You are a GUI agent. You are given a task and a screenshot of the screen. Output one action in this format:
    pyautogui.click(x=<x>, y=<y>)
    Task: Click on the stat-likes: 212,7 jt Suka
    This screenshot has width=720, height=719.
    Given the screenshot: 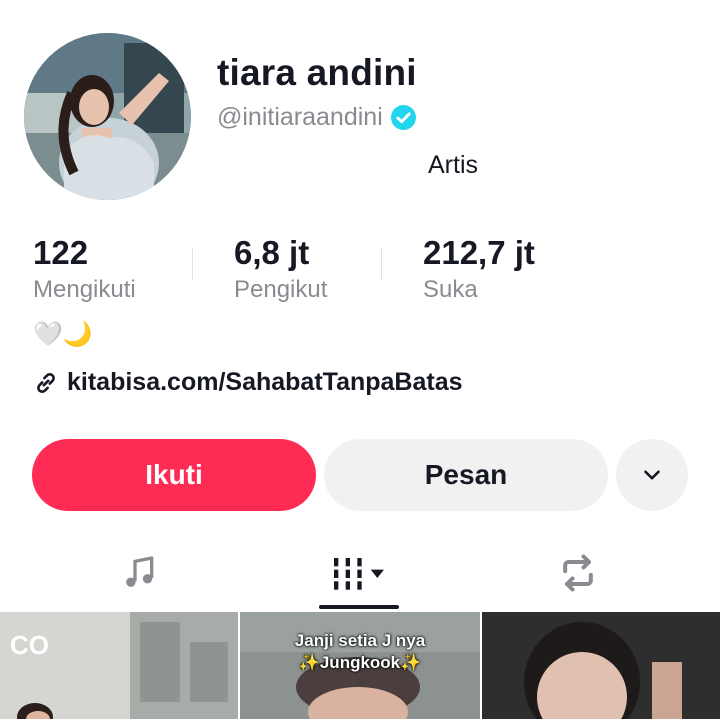 What is the action you would take?
    pyautogui.click(x=479, y=271)
    